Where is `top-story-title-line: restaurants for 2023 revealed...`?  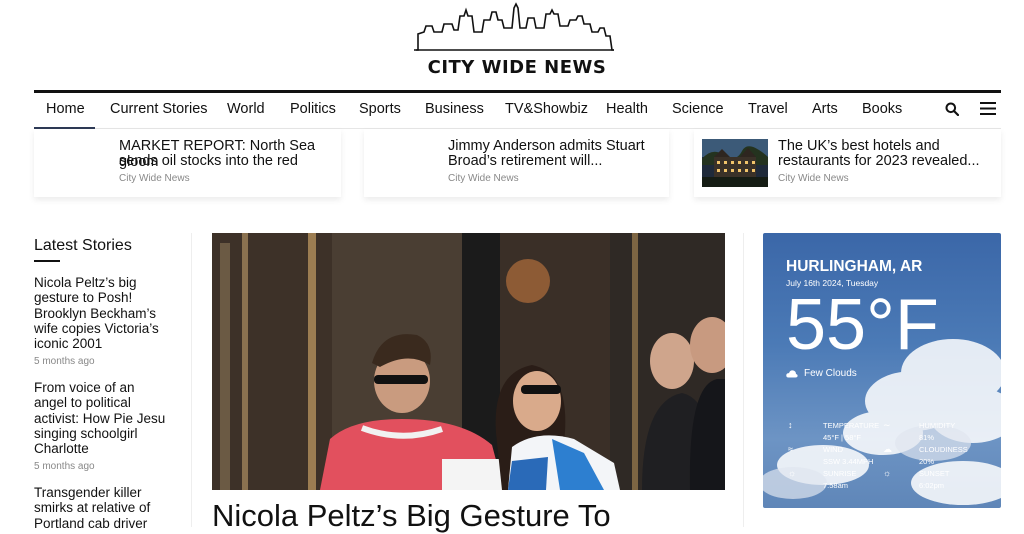 top-story-title-line: restaurants for 2023 revealed... is located at coordinates (879, 161).